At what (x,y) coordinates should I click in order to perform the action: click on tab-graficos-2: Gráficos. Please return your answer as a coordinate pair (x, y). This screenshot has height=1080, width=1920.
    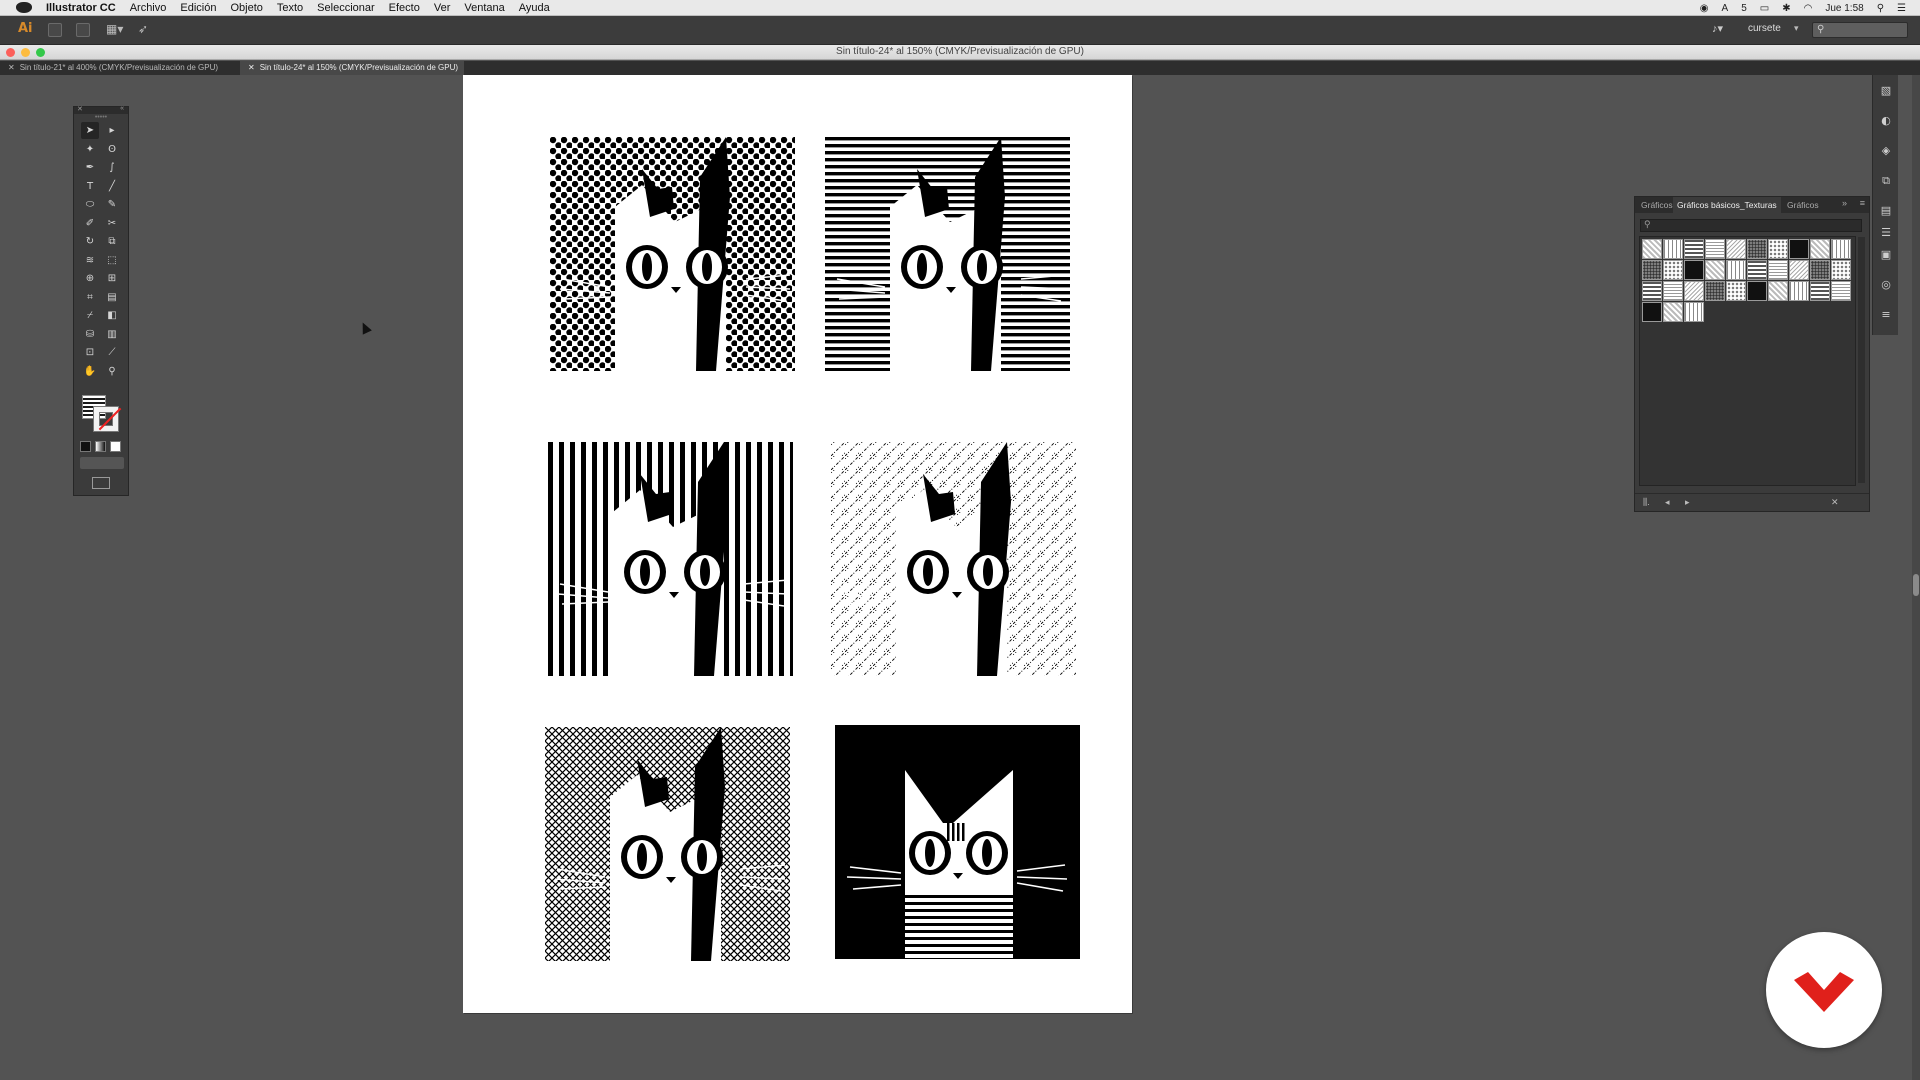
    Looking at the image, I should click on (1803, 205).